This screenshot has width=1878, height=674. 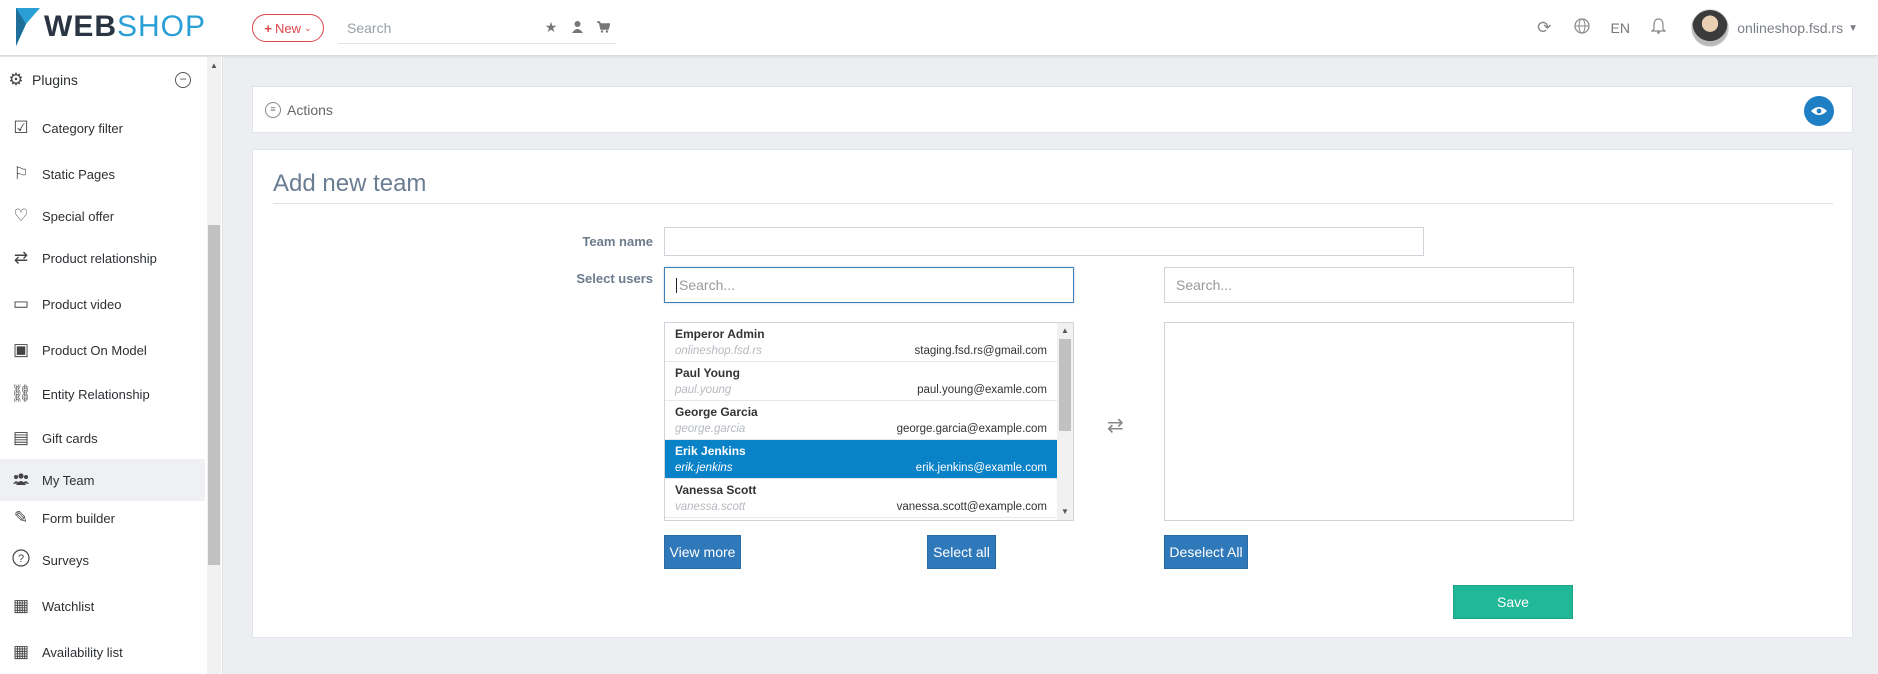 What do you see at coordinates (94, 350) in the screenshot?
I see `sidebar-item-label: Product On Model` at bounding box center [94, 350].